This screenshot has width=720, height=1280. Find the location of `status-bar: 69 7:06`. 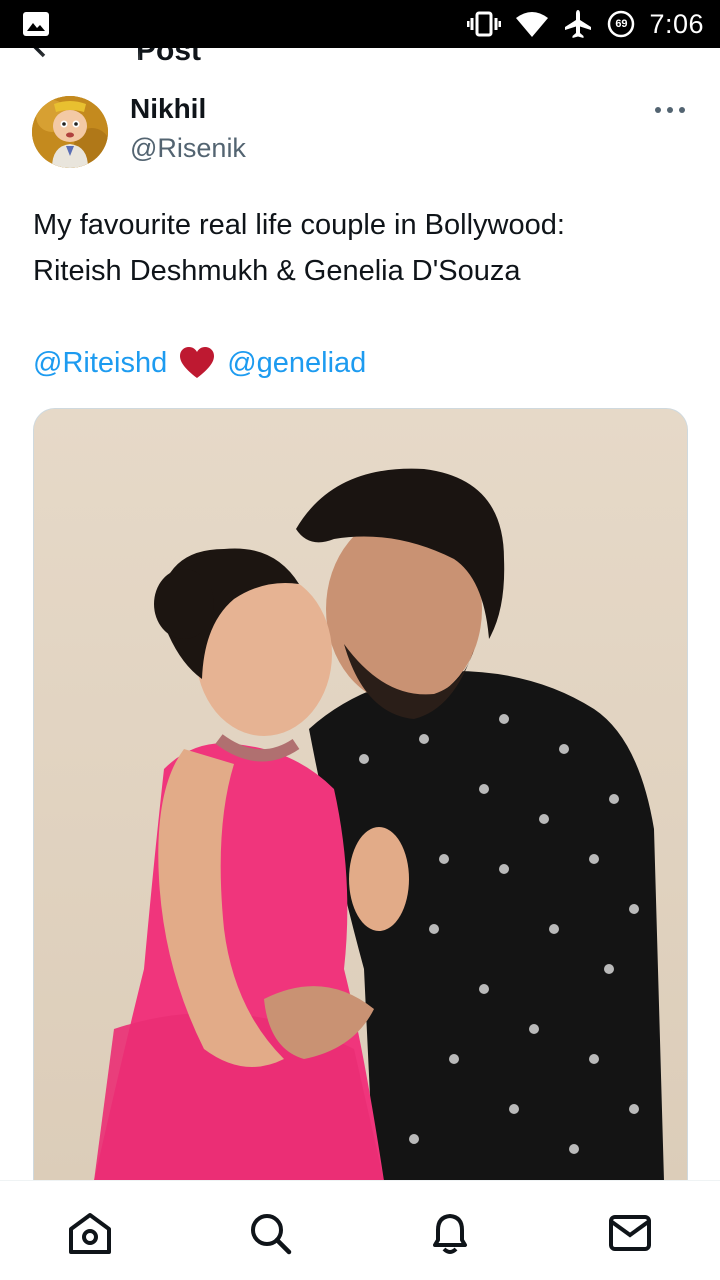

status-bar: 69 7:06 is located at coordinates (360, 24).